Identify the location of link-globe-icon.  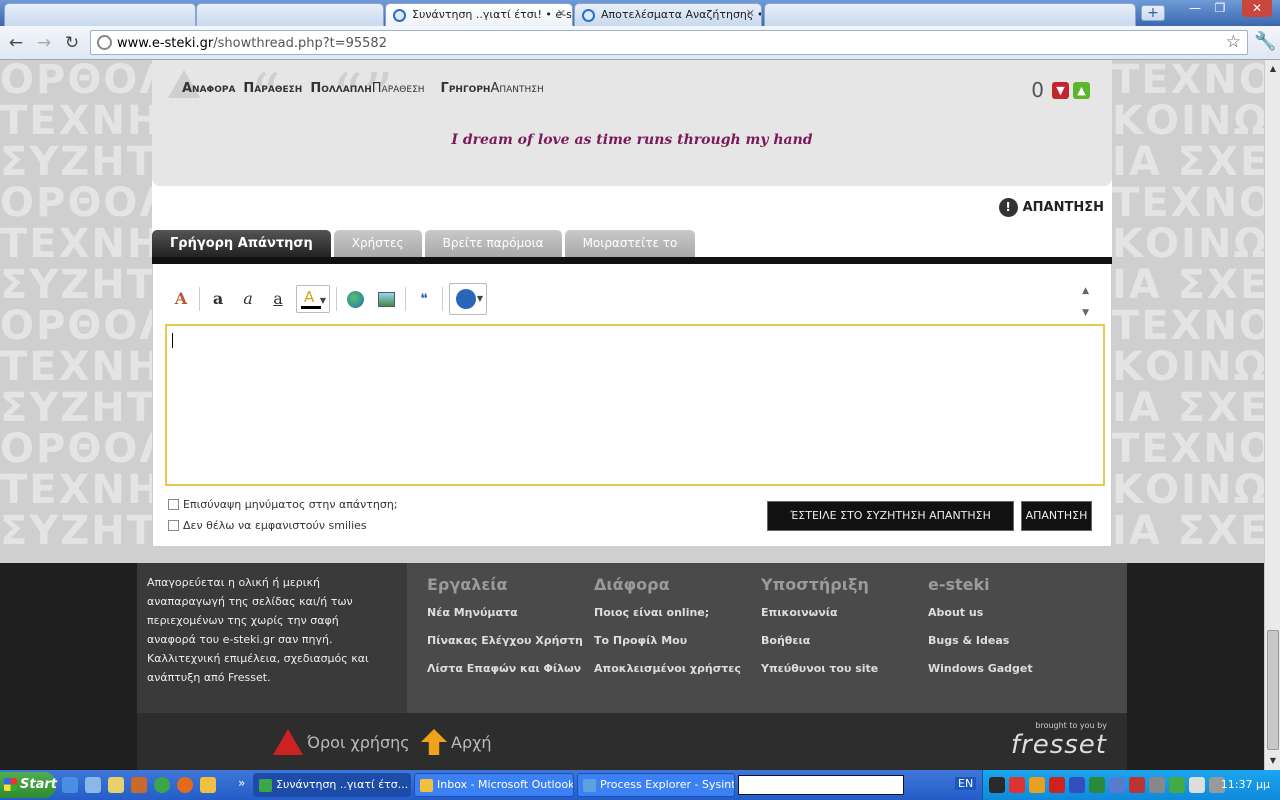
(355, 299).